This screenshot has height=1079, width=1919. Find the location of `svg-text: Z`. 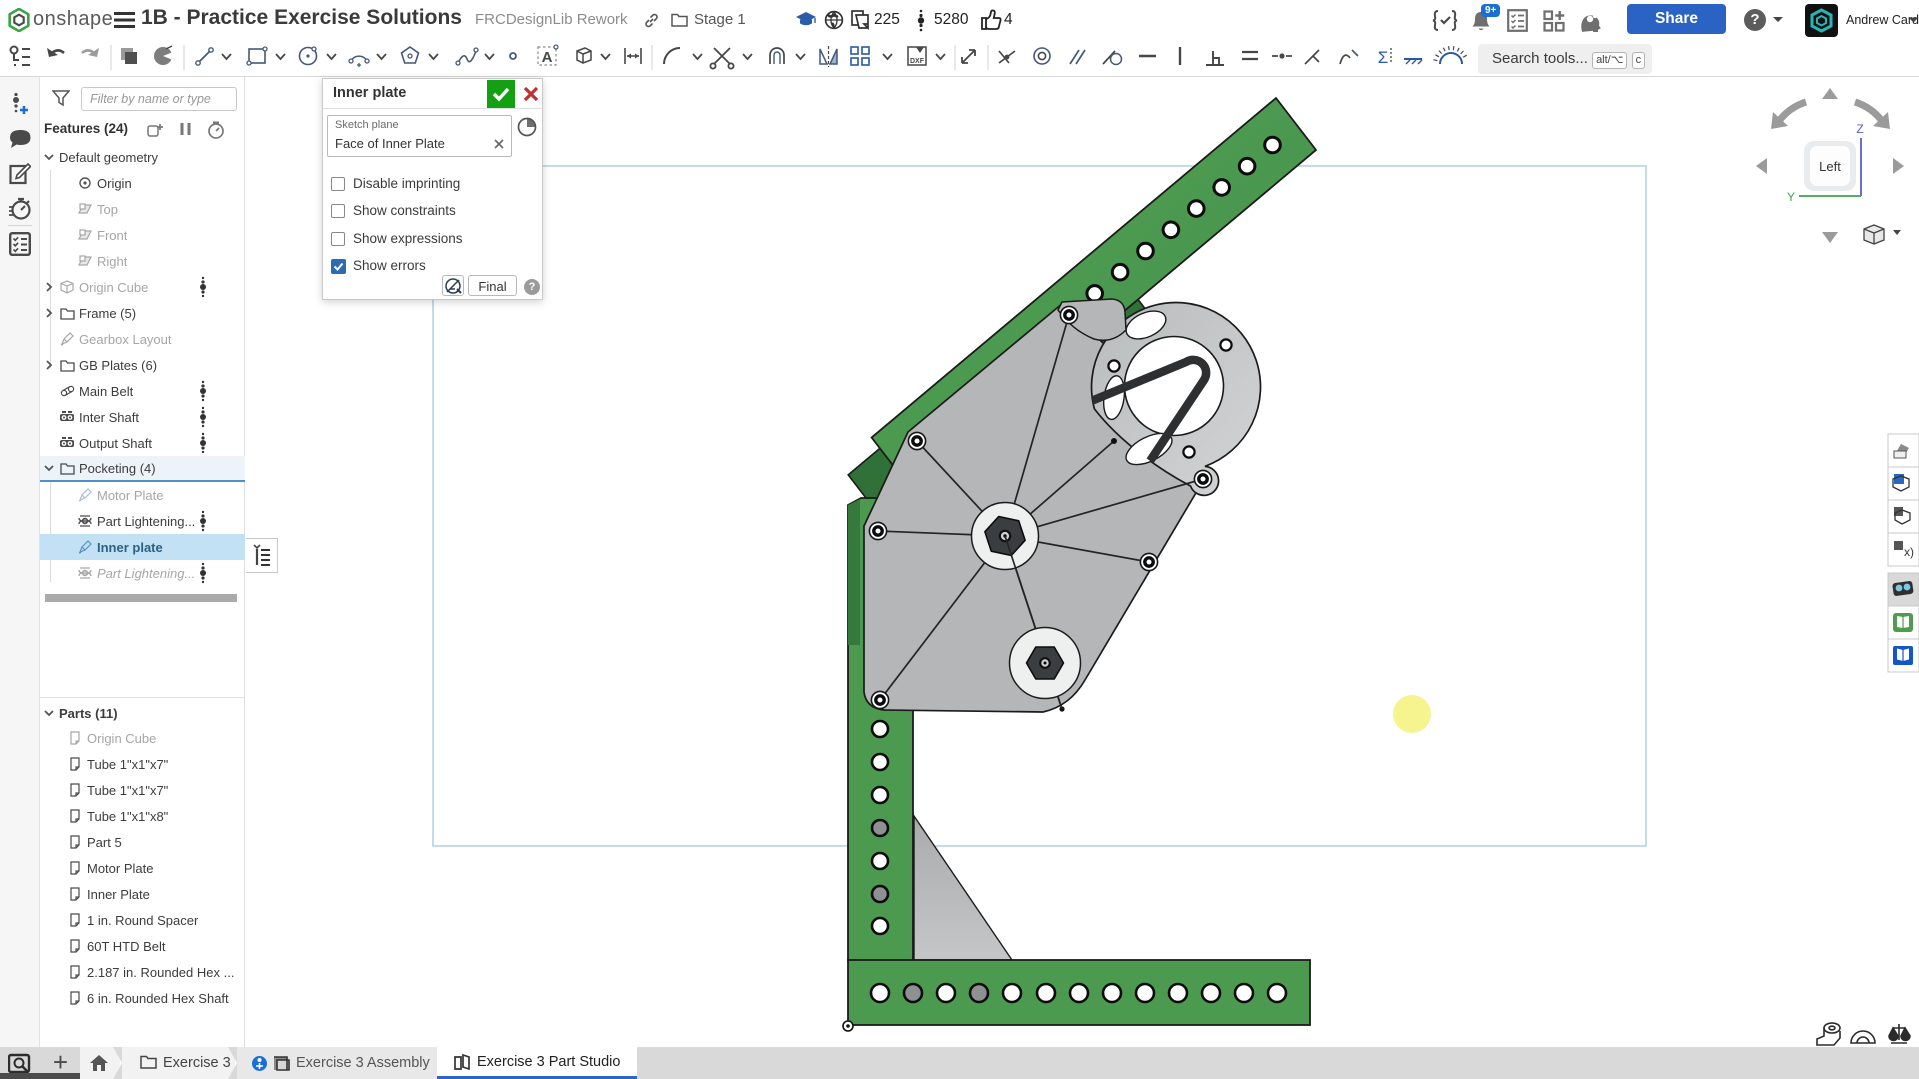

svg-text: Z is located at coordinates (1859, 129).